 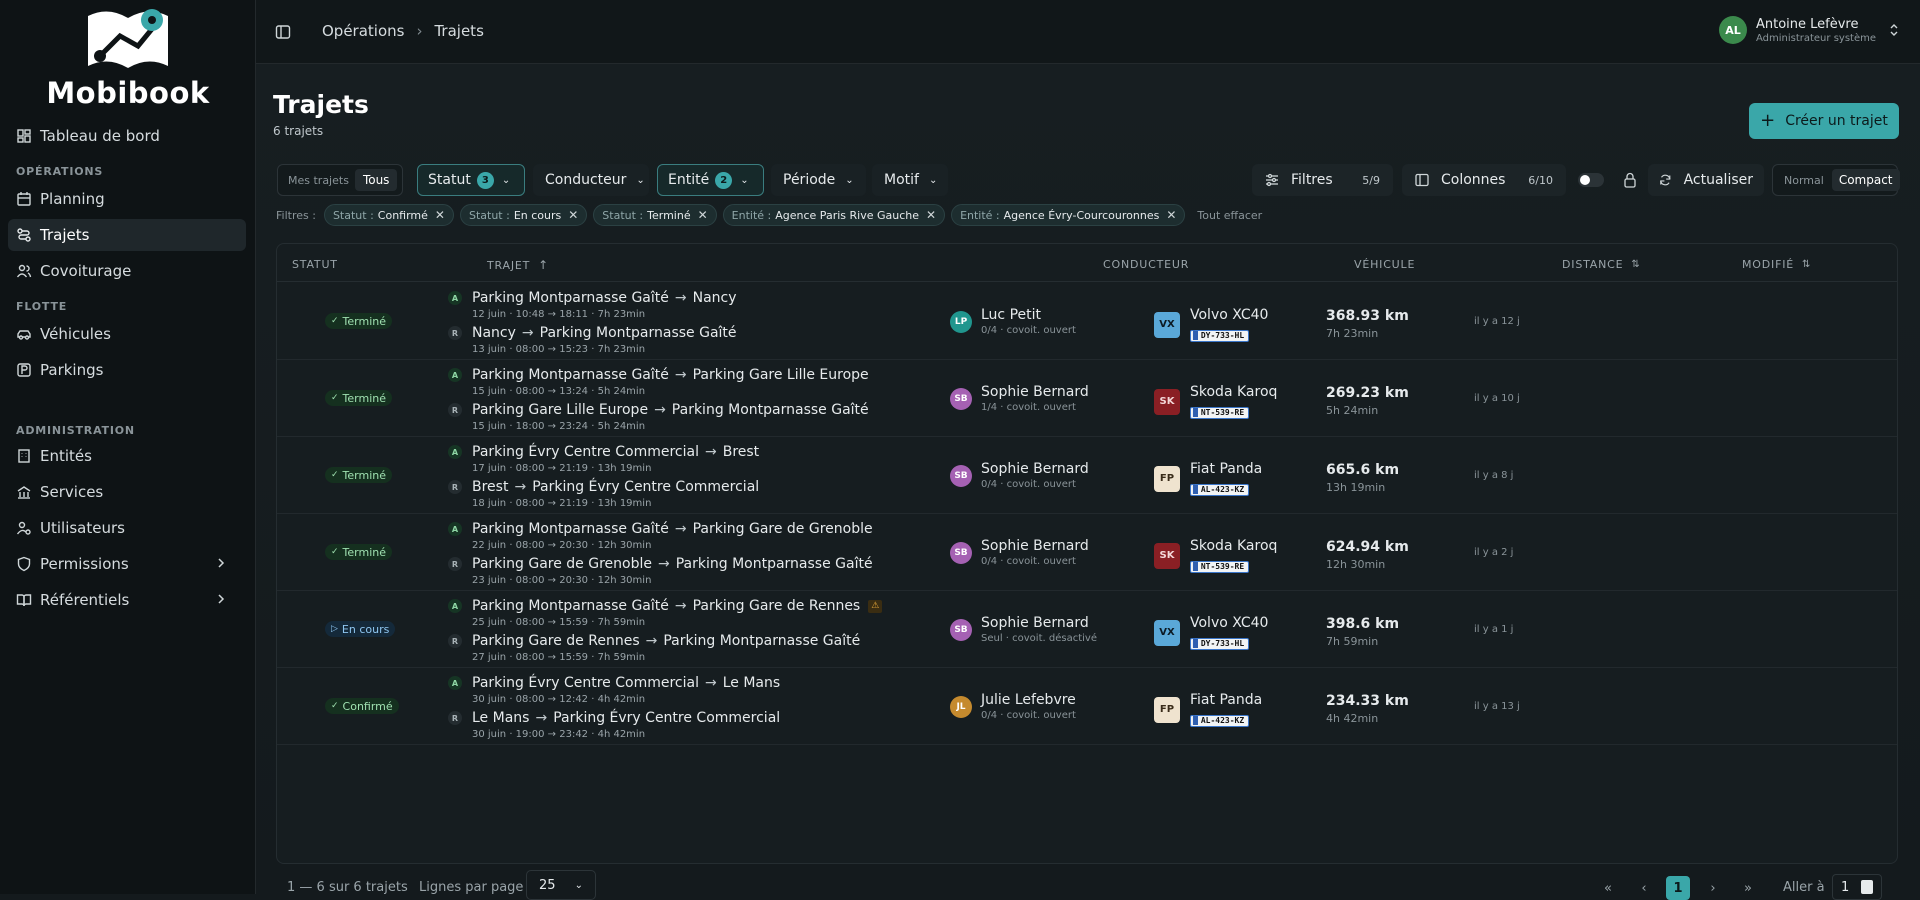 I want to click on chevron-updown-icon, so click(x=1894, y=30).